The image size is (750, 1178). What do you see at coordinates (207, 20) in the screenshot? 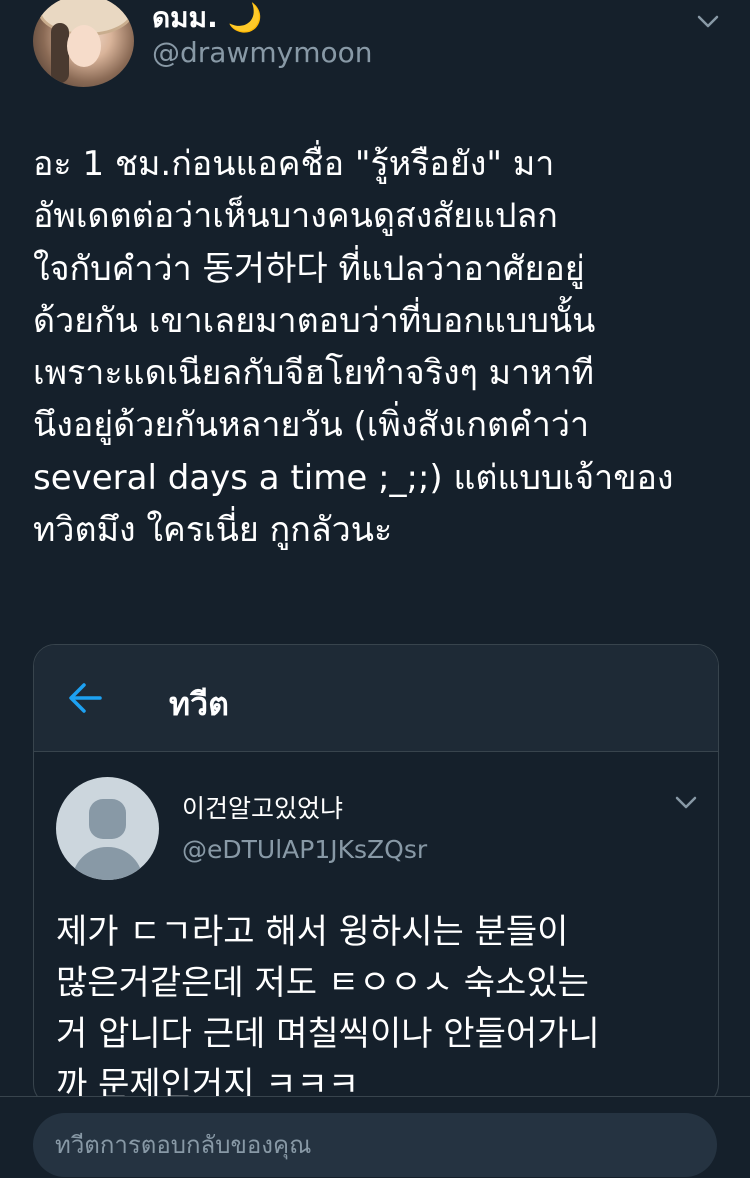
I see `author-display-name: ดมม. 🌙` at bounding box center [207, 20].